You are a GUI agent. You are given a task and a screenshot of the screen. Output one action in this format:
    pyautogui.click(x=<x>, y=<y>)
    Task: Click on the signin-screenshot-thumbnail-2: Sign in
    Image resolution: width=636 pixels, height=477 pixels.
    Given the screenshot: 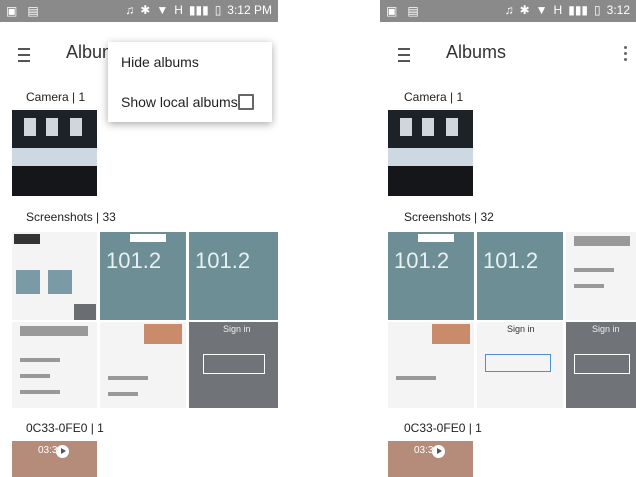 What is the action you would take?
    pyautogui.click(x=601, y=365)
    